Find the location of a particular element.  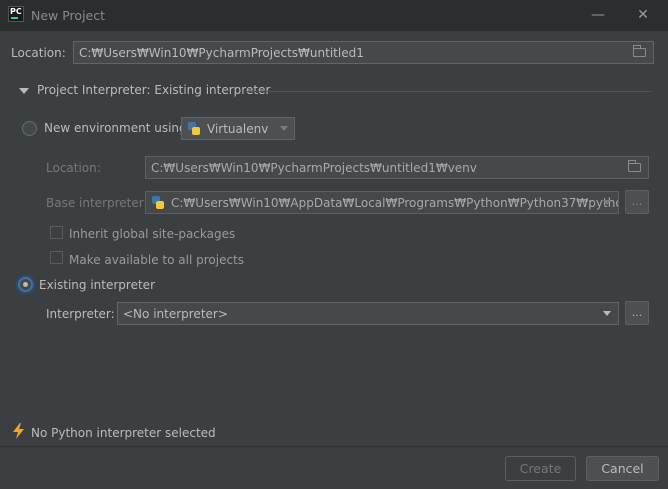

inherit-global-label: Inherit global site-packages is located at coordinates (152, 234).